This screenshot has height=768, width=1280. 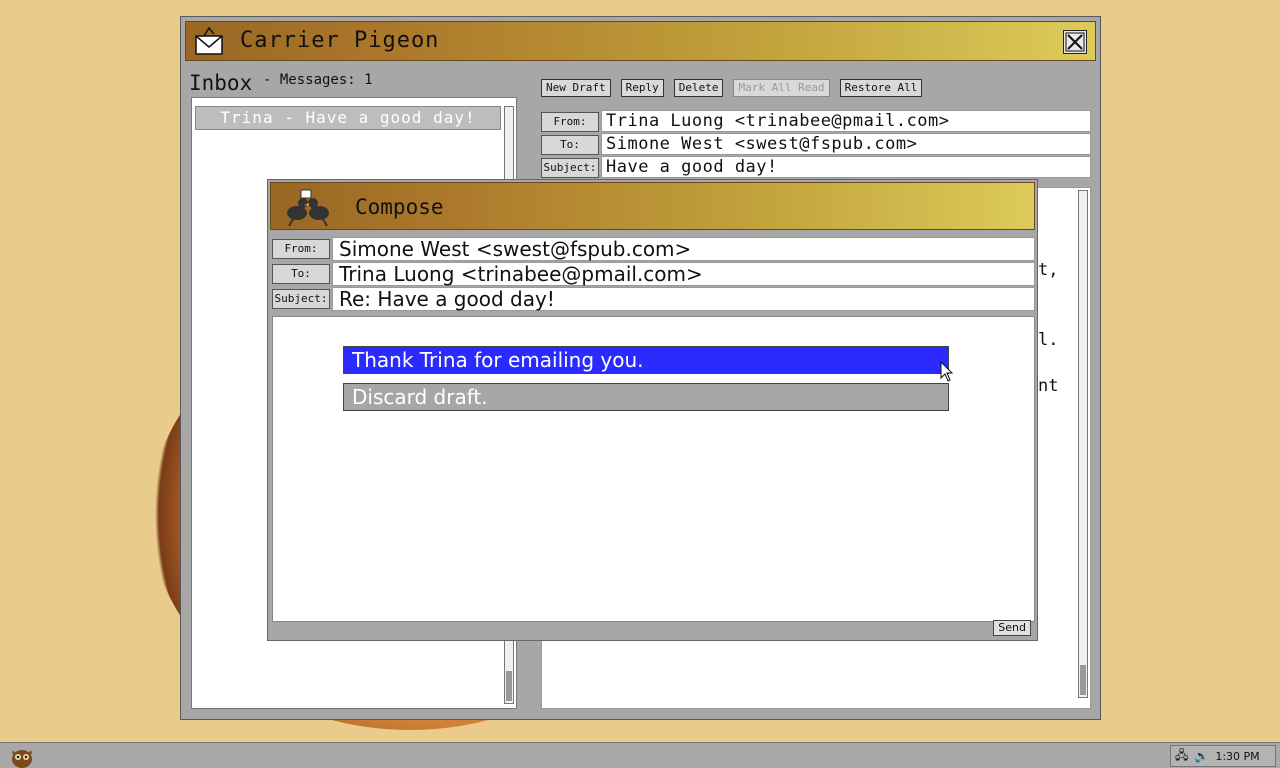 I want to click on taskbar: 🖧 🔈 1:30 PM, so click(x=640, y=755).